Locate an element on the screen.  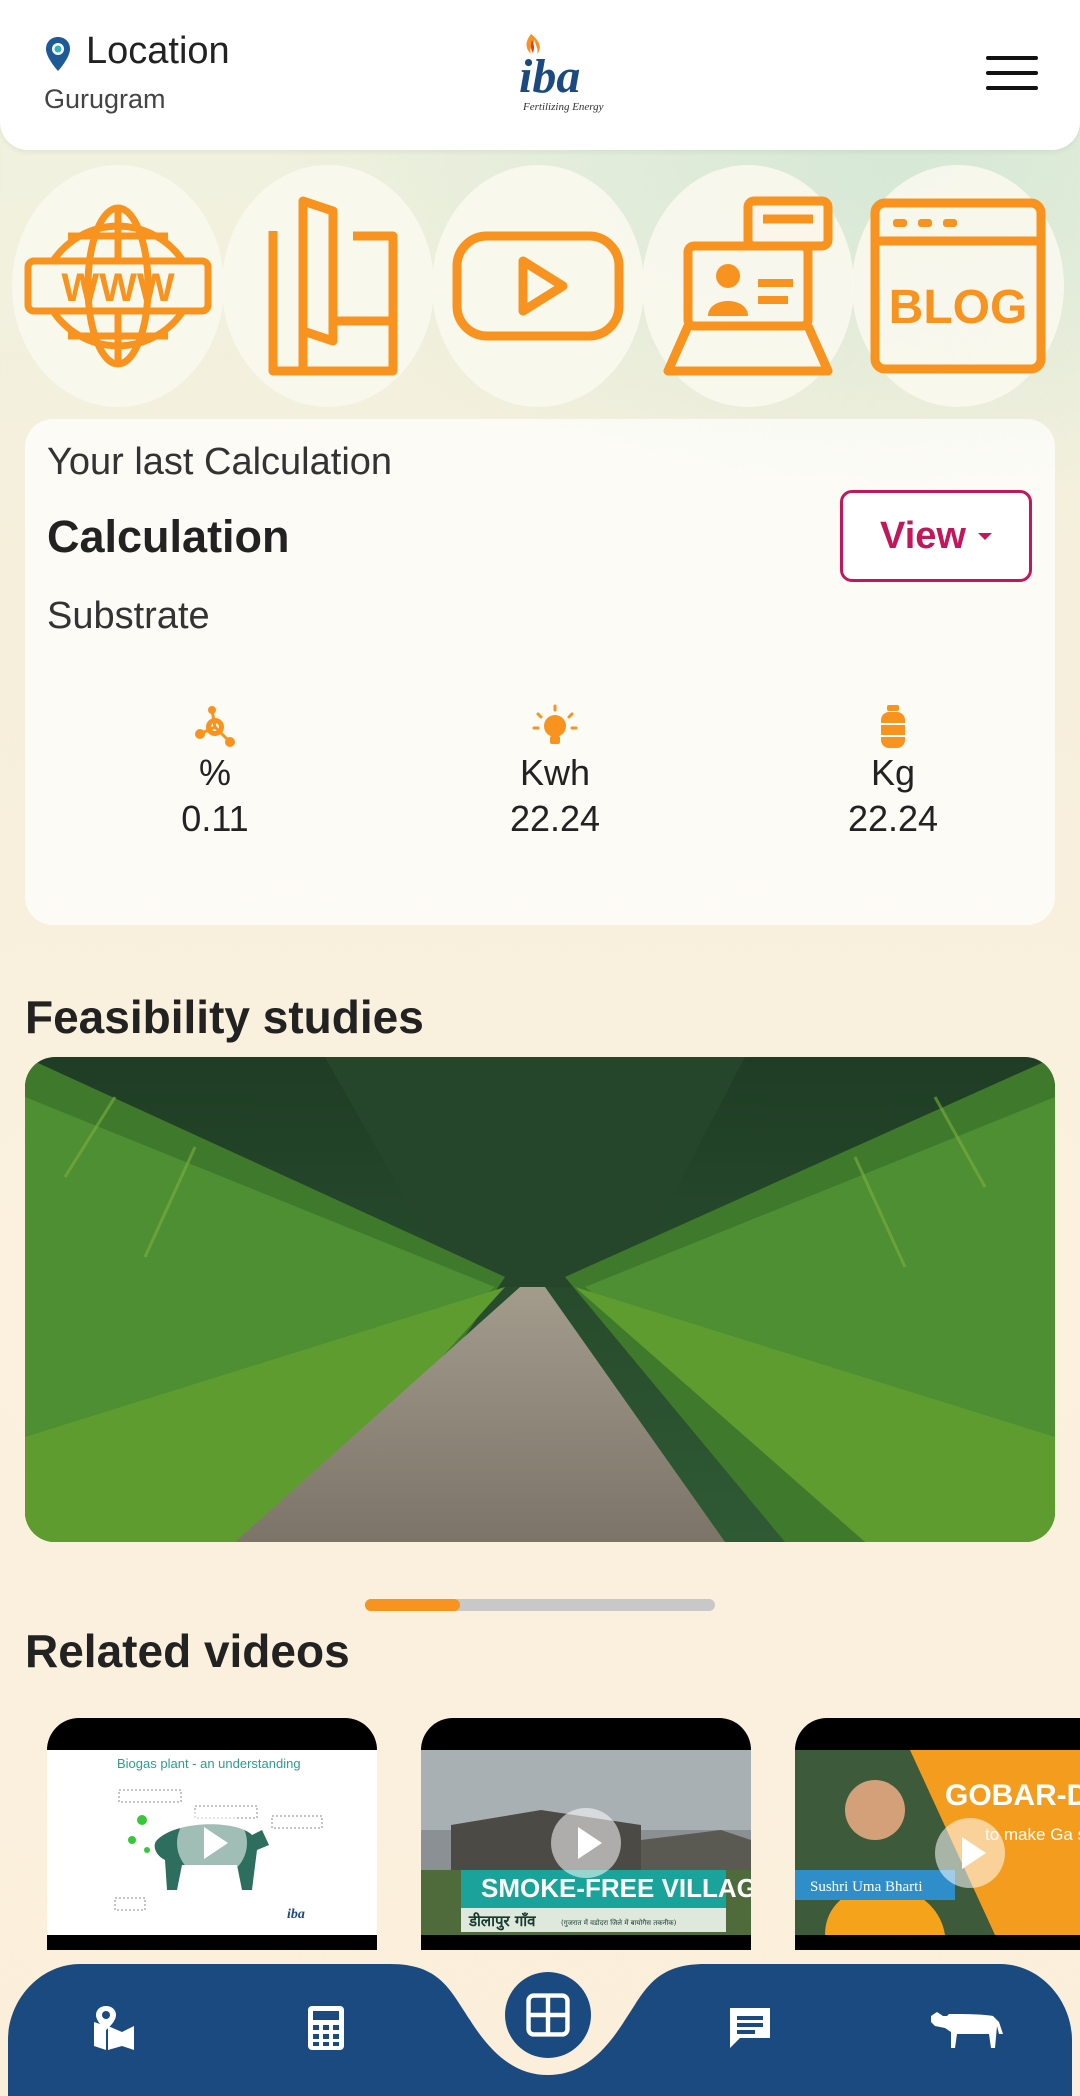
video-3-person: Sushri Uma Bharti is located at coordinates (866, 1887).